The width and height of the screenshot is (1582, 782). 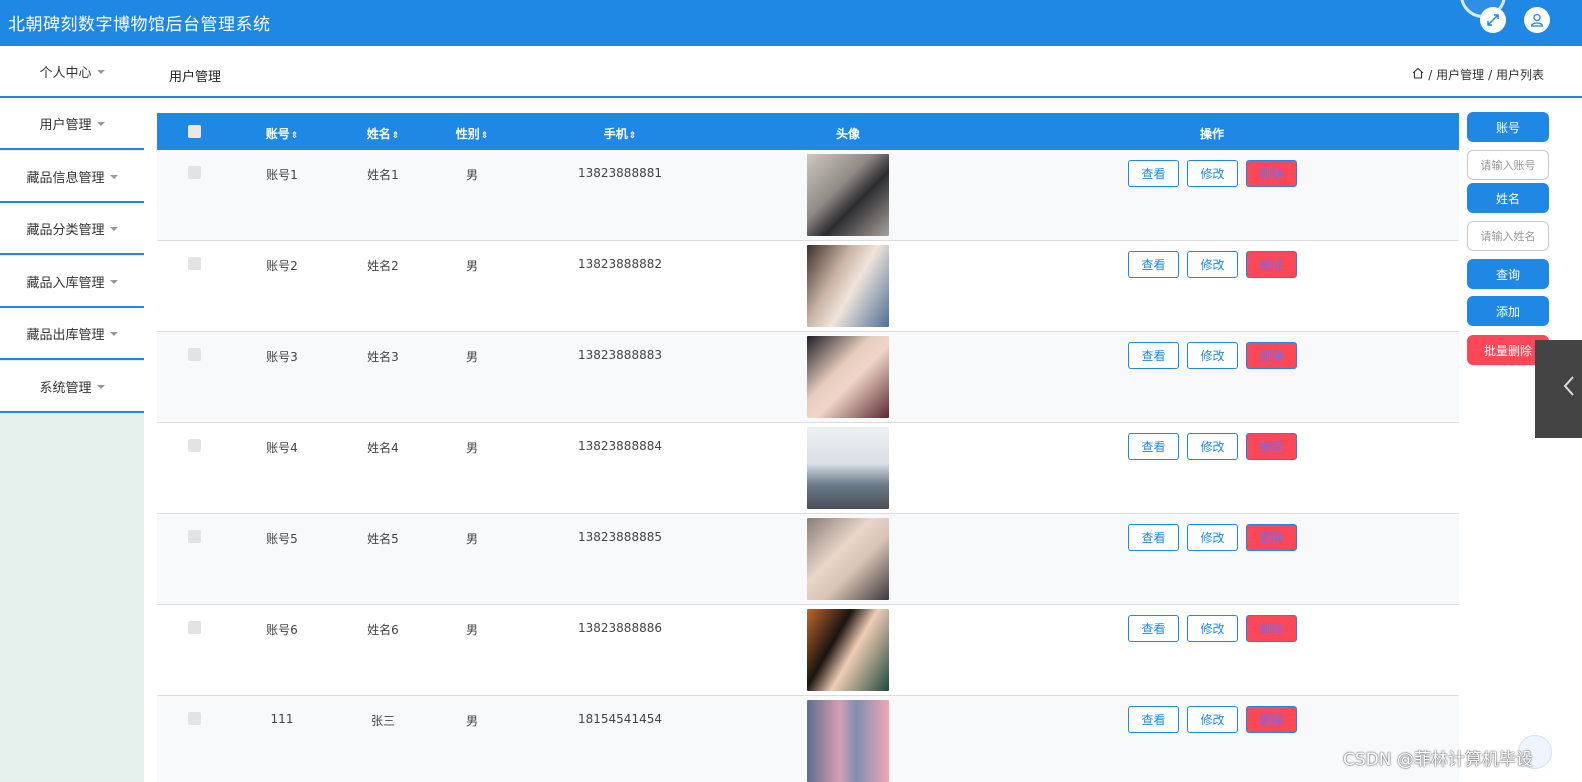 What do you see at coordinates (1508, 311) in the screenshot?
I see `add-button: 添加` at bounding box center [1508, 311].